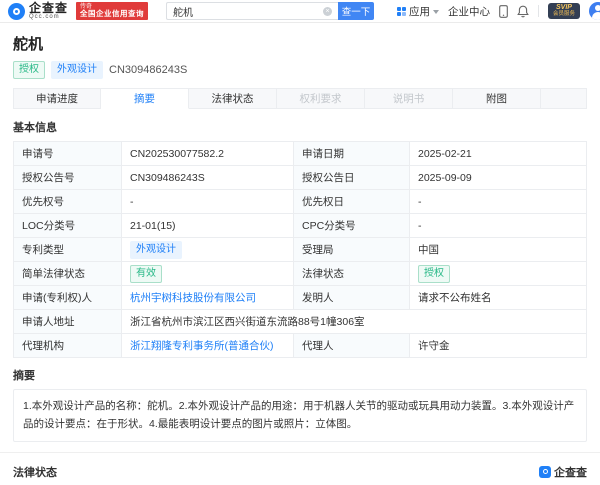  Describe the element at coordinates (351, 273) in the screenshot. I see `info-label: 法律状态` at that location.